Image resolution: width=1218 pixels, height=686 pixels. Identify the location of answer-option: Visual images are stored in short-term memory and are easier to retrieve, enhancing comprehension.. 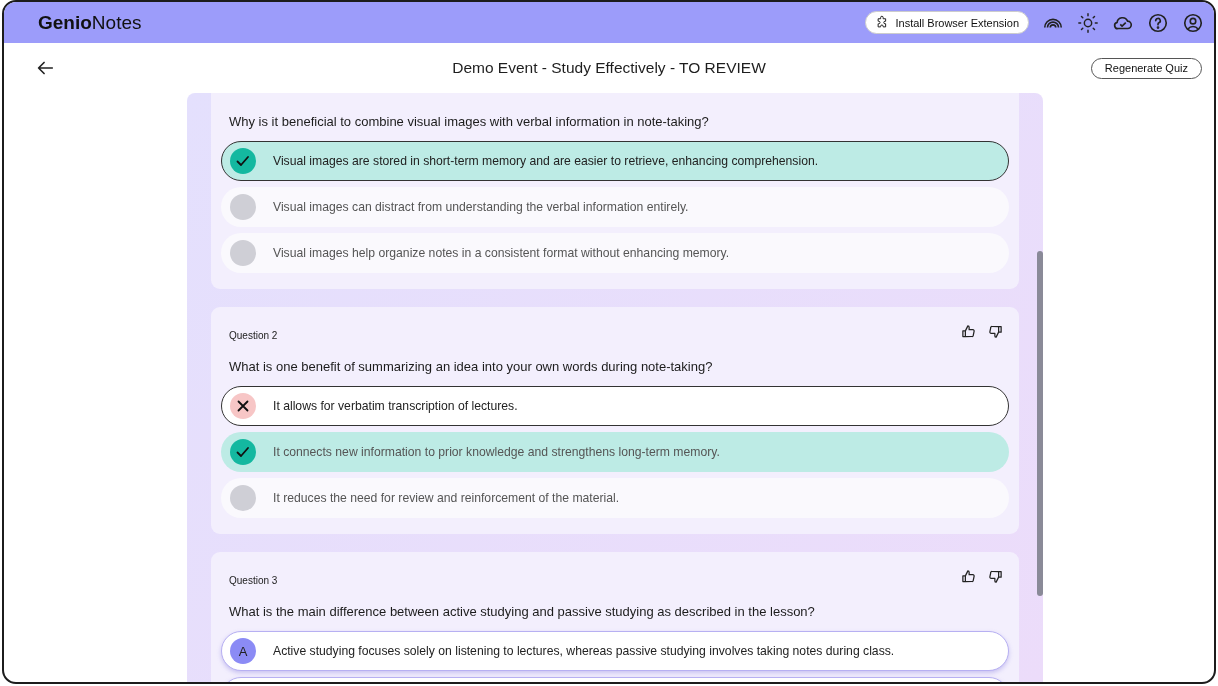
(615, 161).